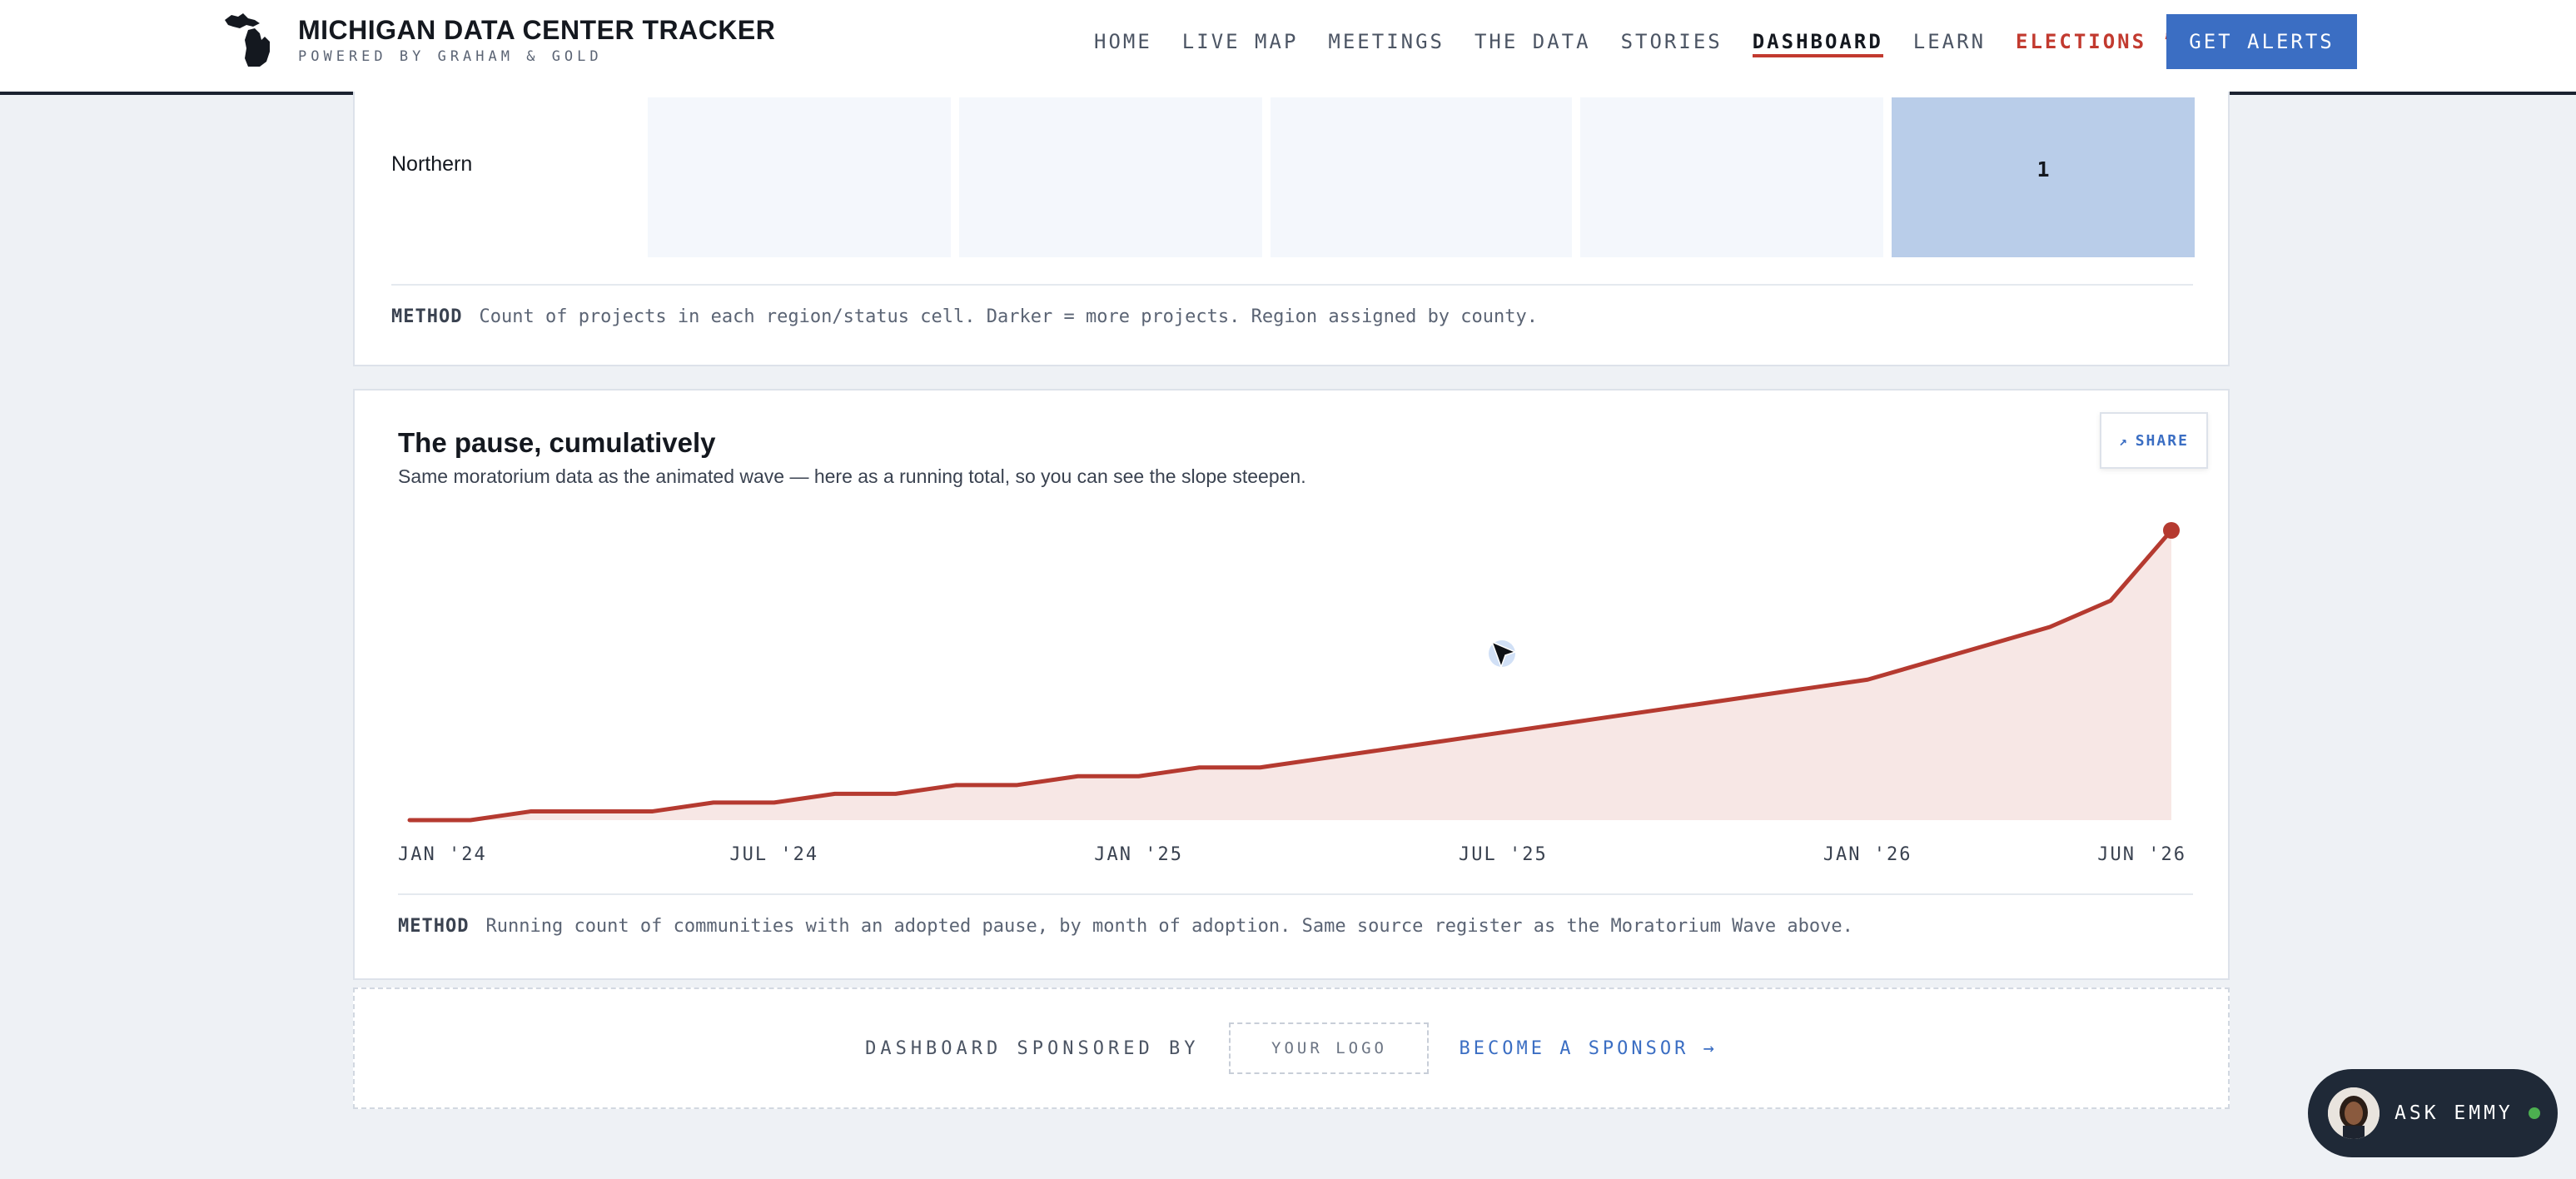 Image resolution: width=2576 pixels, height=1179 pixels. What do you see at coordinates (2043, 177) in the screenshot?
I see `heatmap-cell-filled: 1` at bounding box center [2043, 177].